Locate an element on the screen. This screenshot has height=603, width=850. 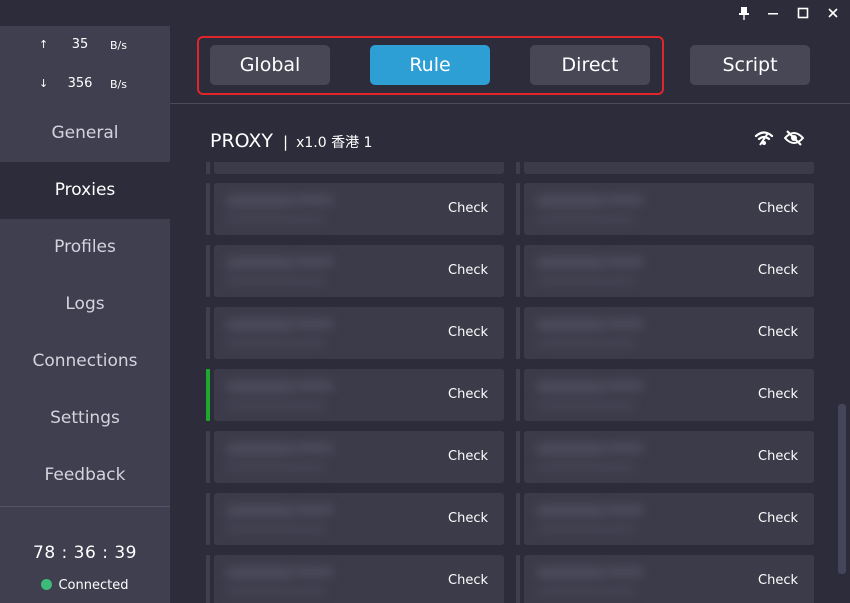
mode-bar: Global Rule Direct Script is located at coordinates (510, 65).